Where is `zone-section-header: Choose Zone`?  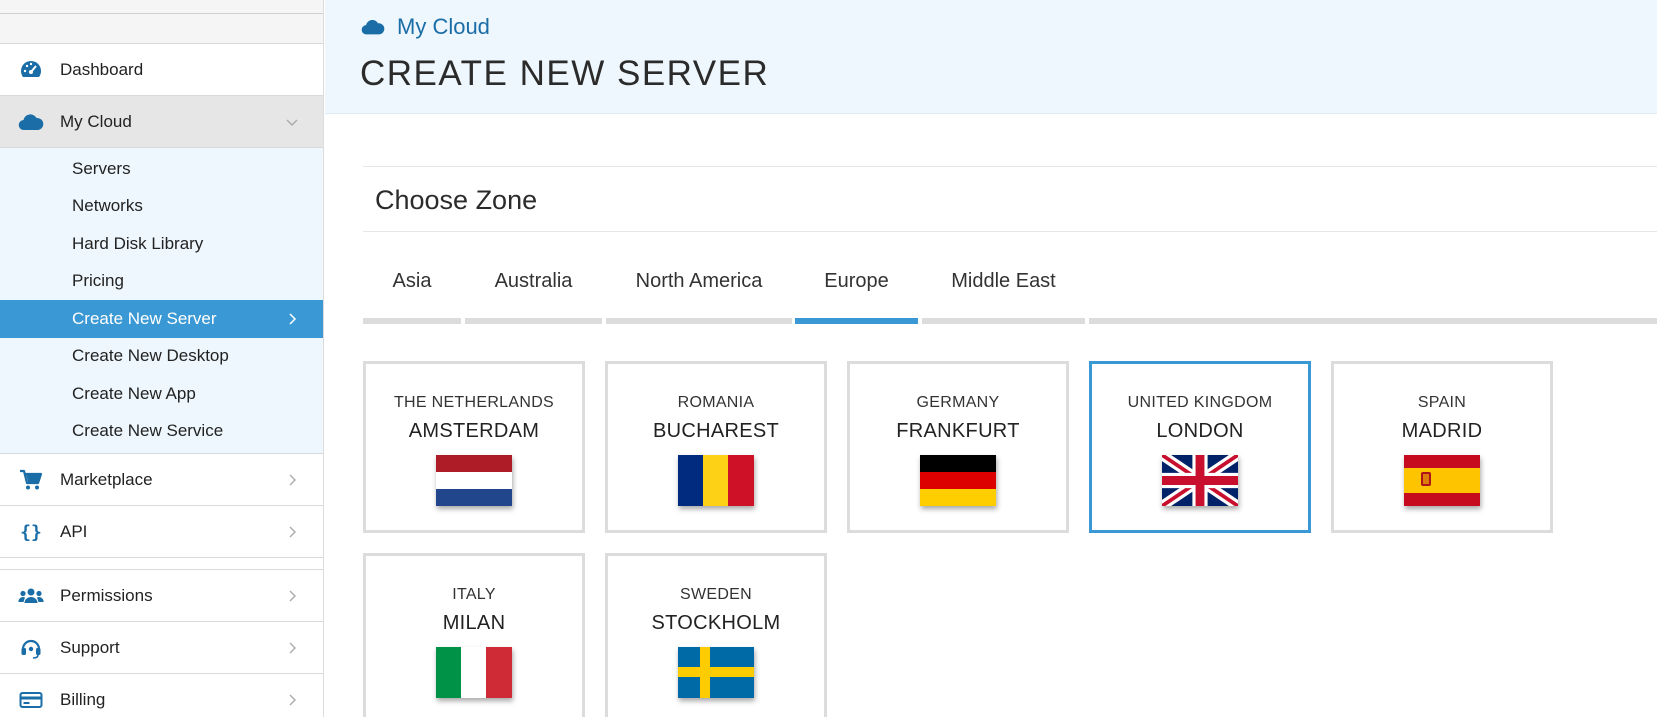
zone-section-header: Choose Zone is located at coordinates (1010, 199).